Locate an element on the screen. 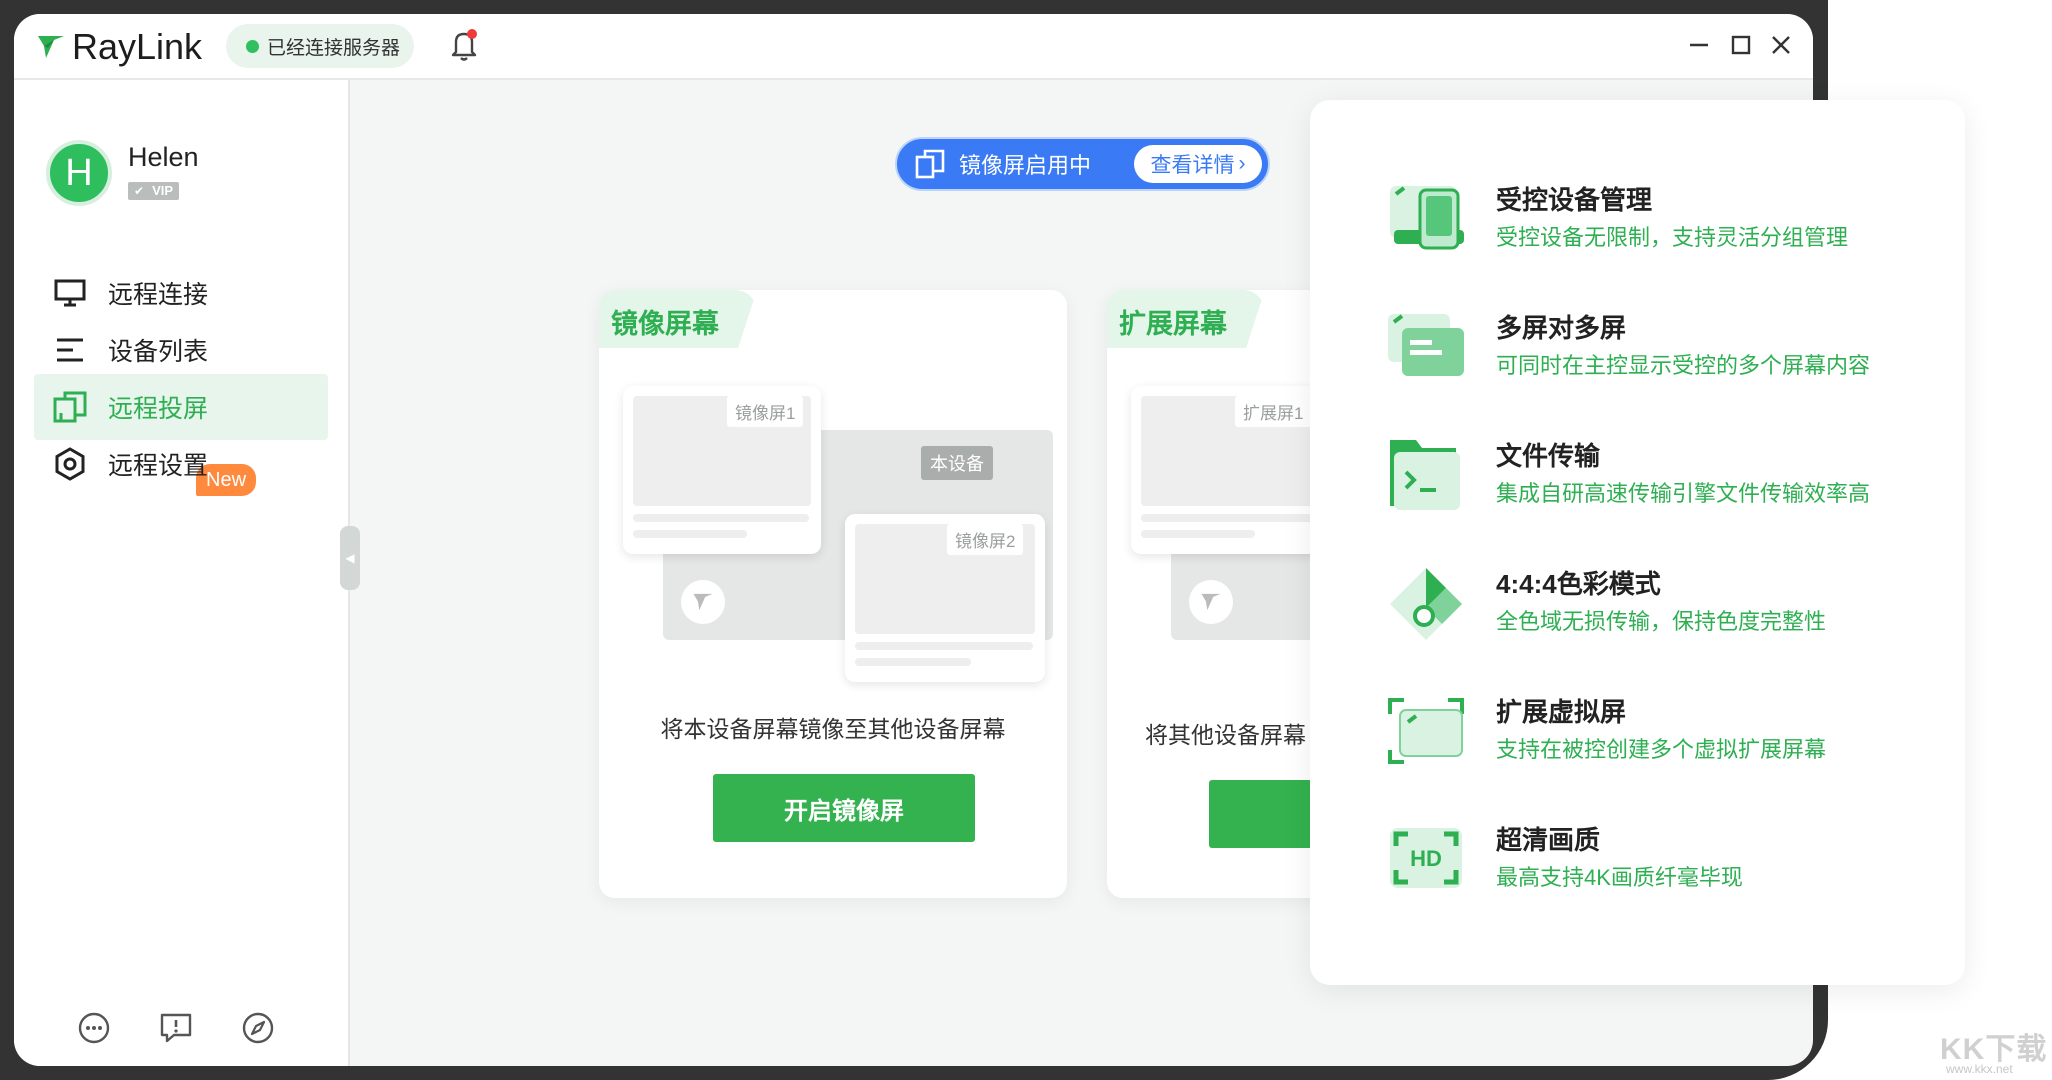 This screenshot has width=2052, height=1080. nav-label: 远程设置 is located at coordinates (158, 466).